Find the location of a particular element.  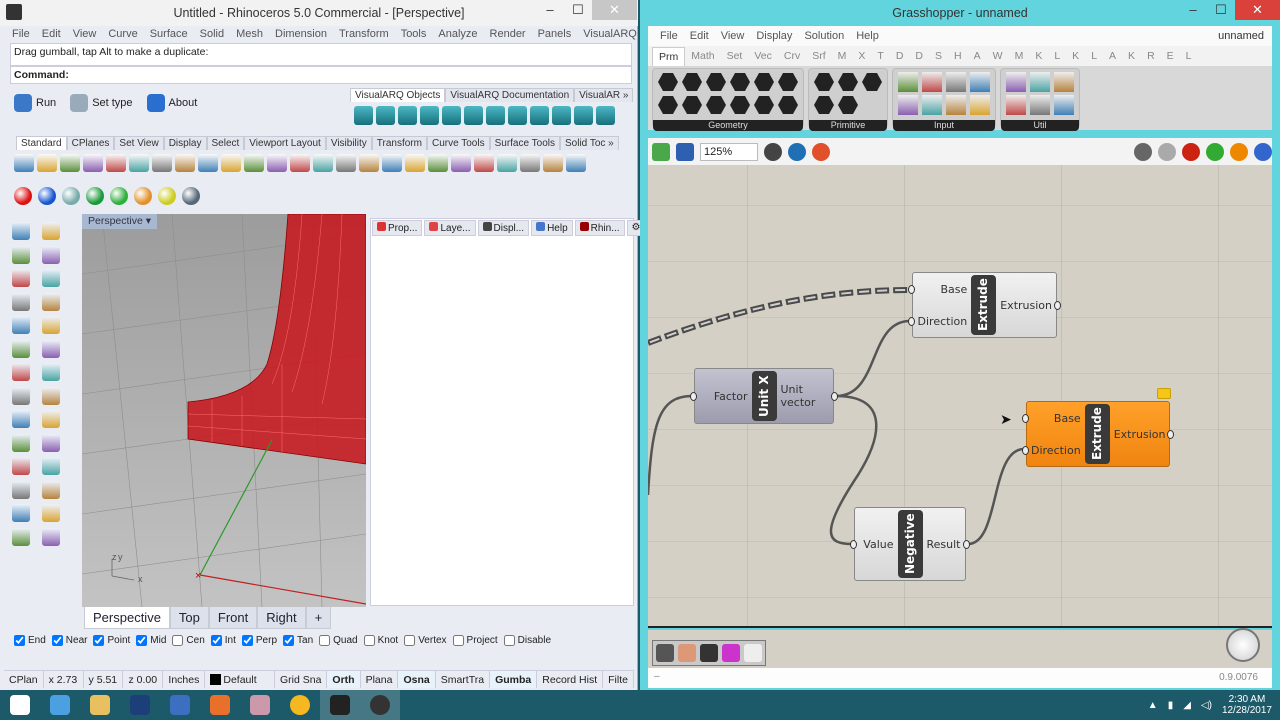

osnap-near: Near is located at coordinates (69, 640).